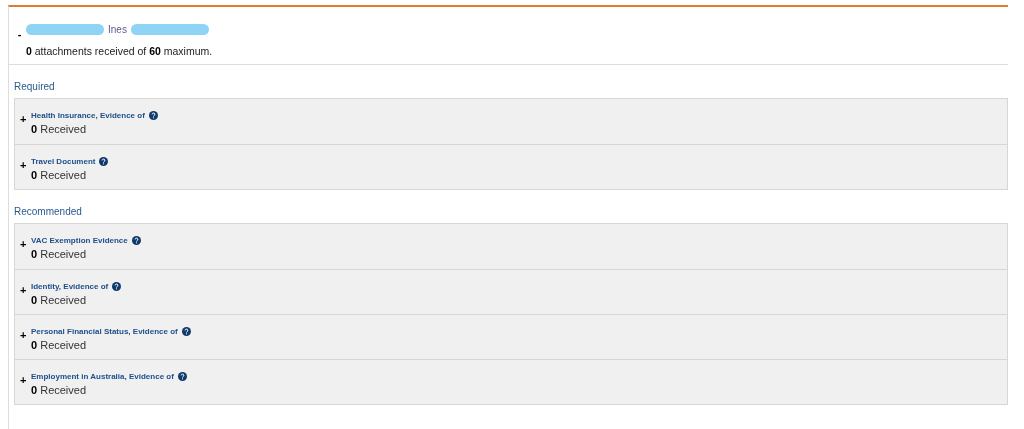  I want to click on document-type-link: Health Insurance, Evidence of, so click(88, 115).